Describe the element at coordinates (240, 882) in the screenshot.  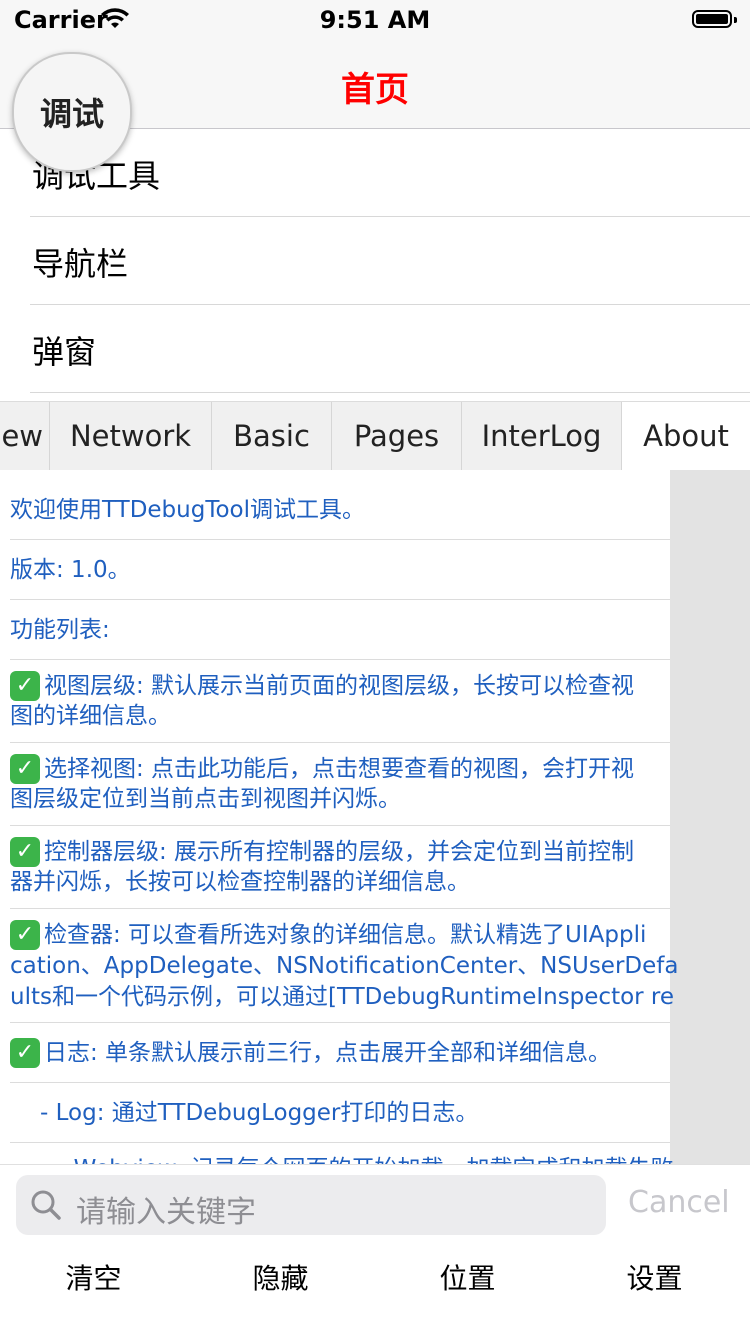
I see `feature-line: 器并闪烁，长按可以检查控制器的详细信息。` at that location.